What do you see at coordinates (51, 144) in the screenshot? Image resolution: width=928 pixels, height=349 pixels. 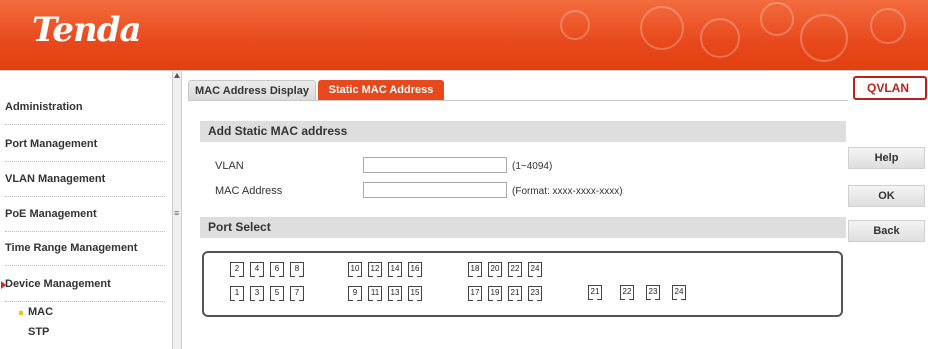 I see `sidebar-item-label: Port Management` at bounding box center [51, 144].